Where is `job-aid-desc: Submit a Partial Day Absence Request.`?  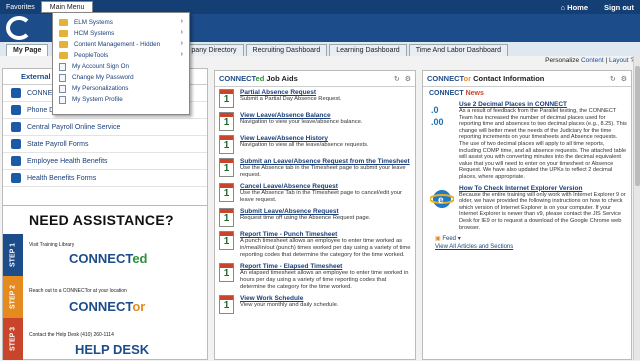 job-aid-desc: Submit a Partial Day Absence Request. is located at coordinates (291, 99).